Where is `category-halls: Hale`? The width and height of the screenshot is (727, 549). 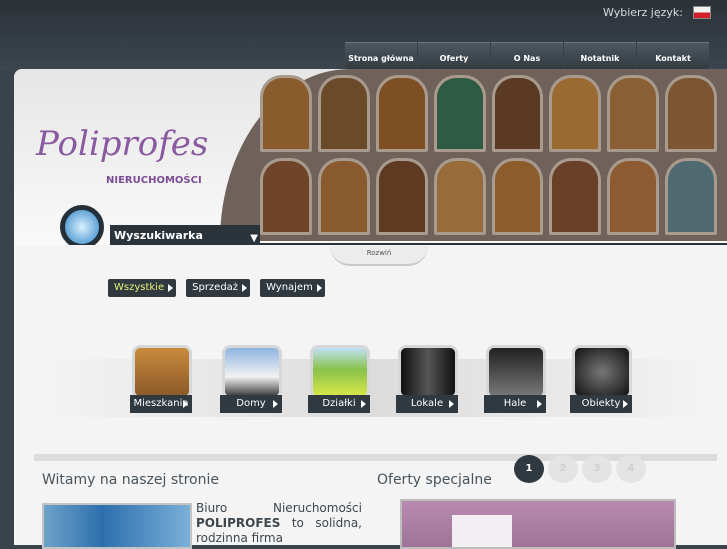 category-halls: Hale is located at coordinates (515, 379).